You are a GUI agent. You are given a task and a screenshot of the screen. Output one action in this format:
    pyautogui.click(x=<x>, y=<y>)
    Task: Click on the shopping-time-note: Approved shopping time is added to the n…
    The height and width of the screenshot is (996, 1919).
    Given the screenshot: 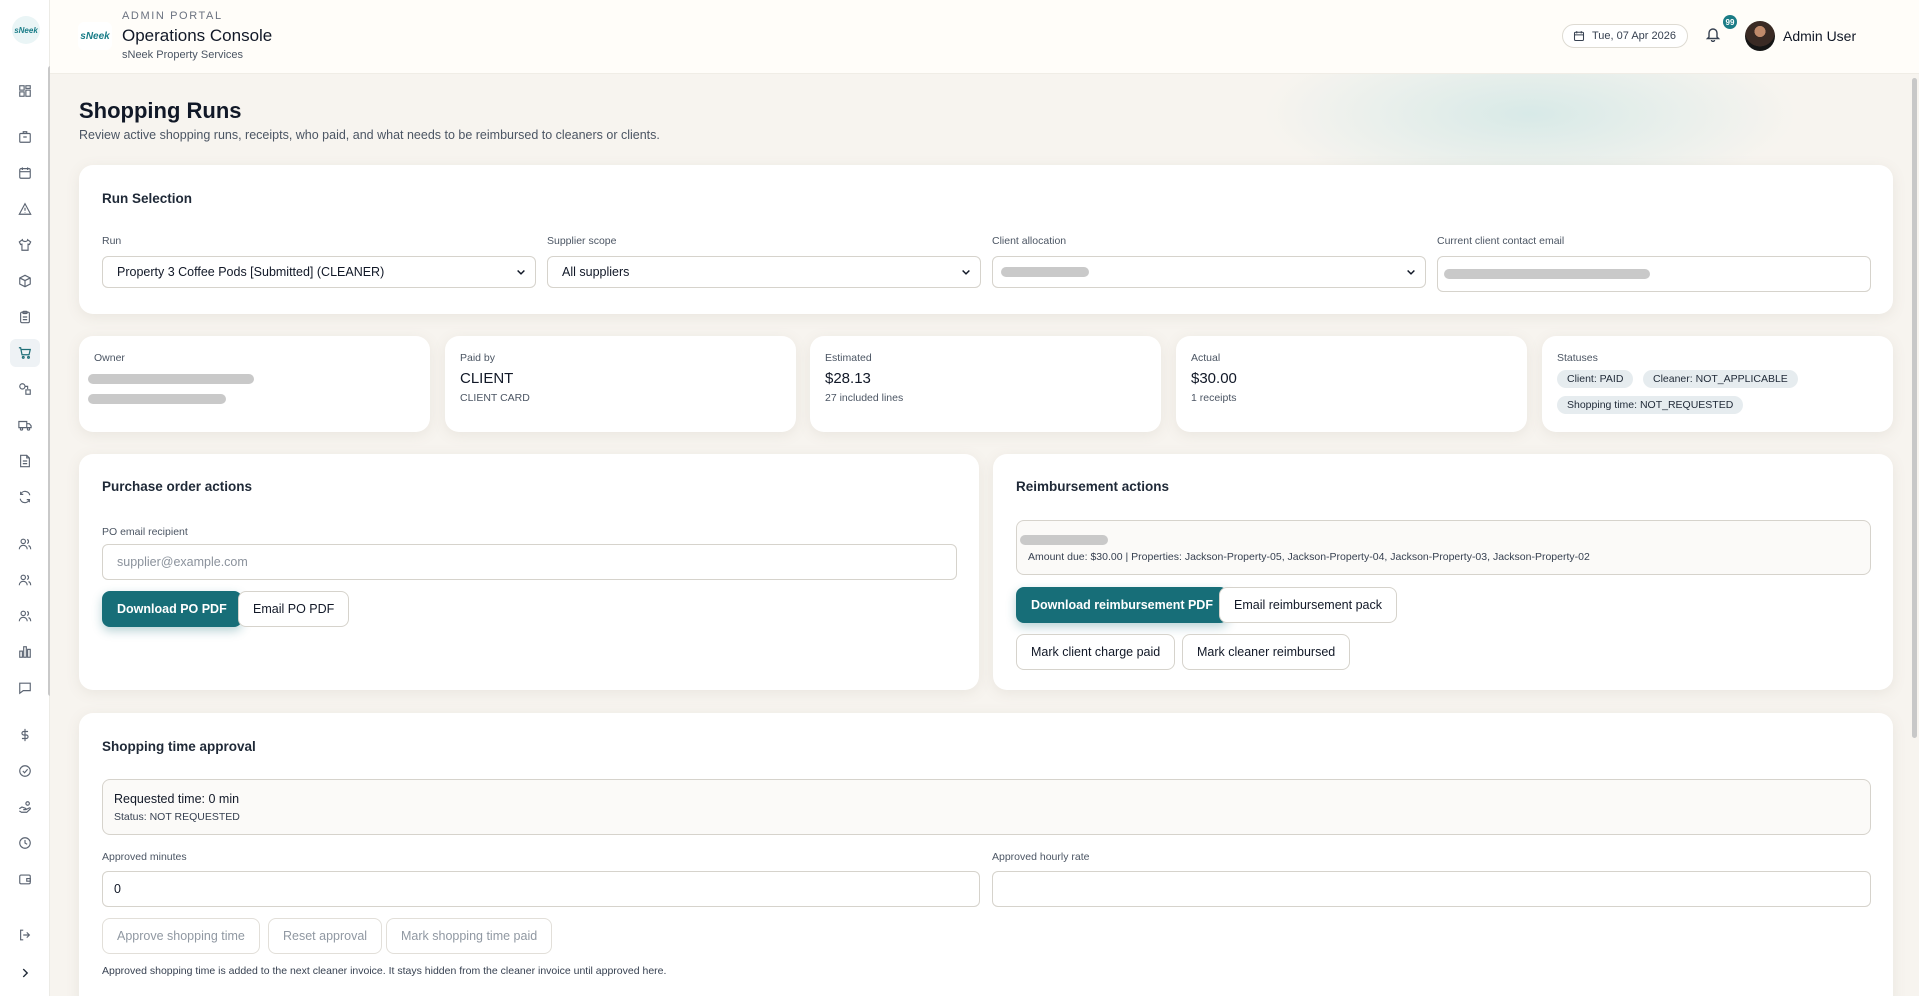 What is the action you would take?
    pyautogui.click(x=384, y=971)
    